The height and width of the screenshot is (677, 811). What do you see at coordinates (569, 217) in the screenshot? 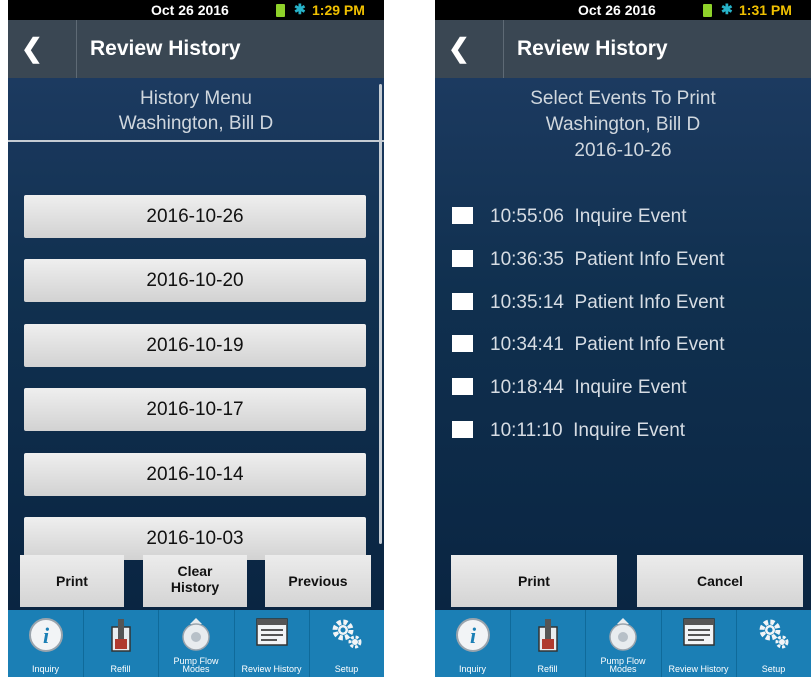
I see `event-row: 10:55:06 Inquire Event` at bounding box center [569, 217].